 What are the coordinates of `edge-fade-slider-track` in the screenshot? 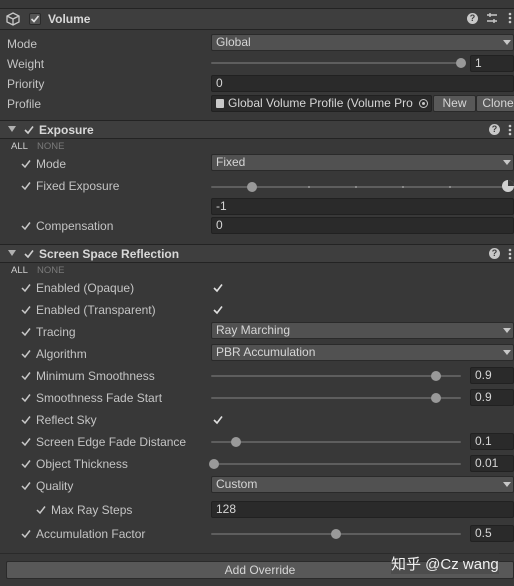 It's located at (336, 442).